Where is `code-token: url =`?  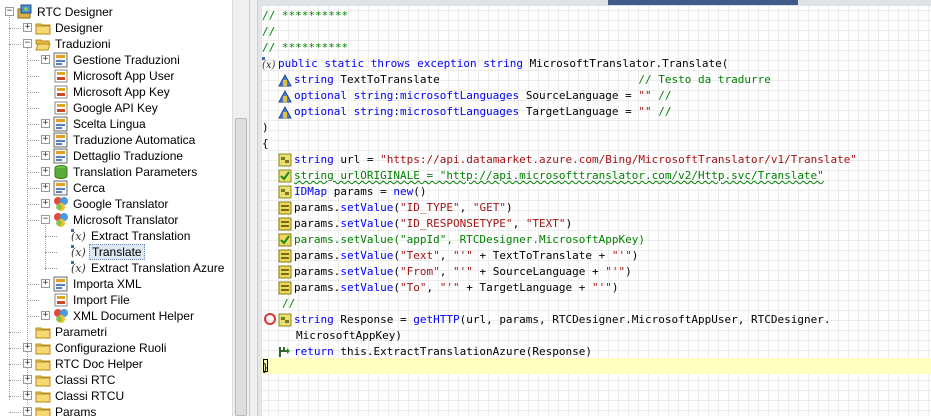 code-token: url = is located at coordinates (360, 159).